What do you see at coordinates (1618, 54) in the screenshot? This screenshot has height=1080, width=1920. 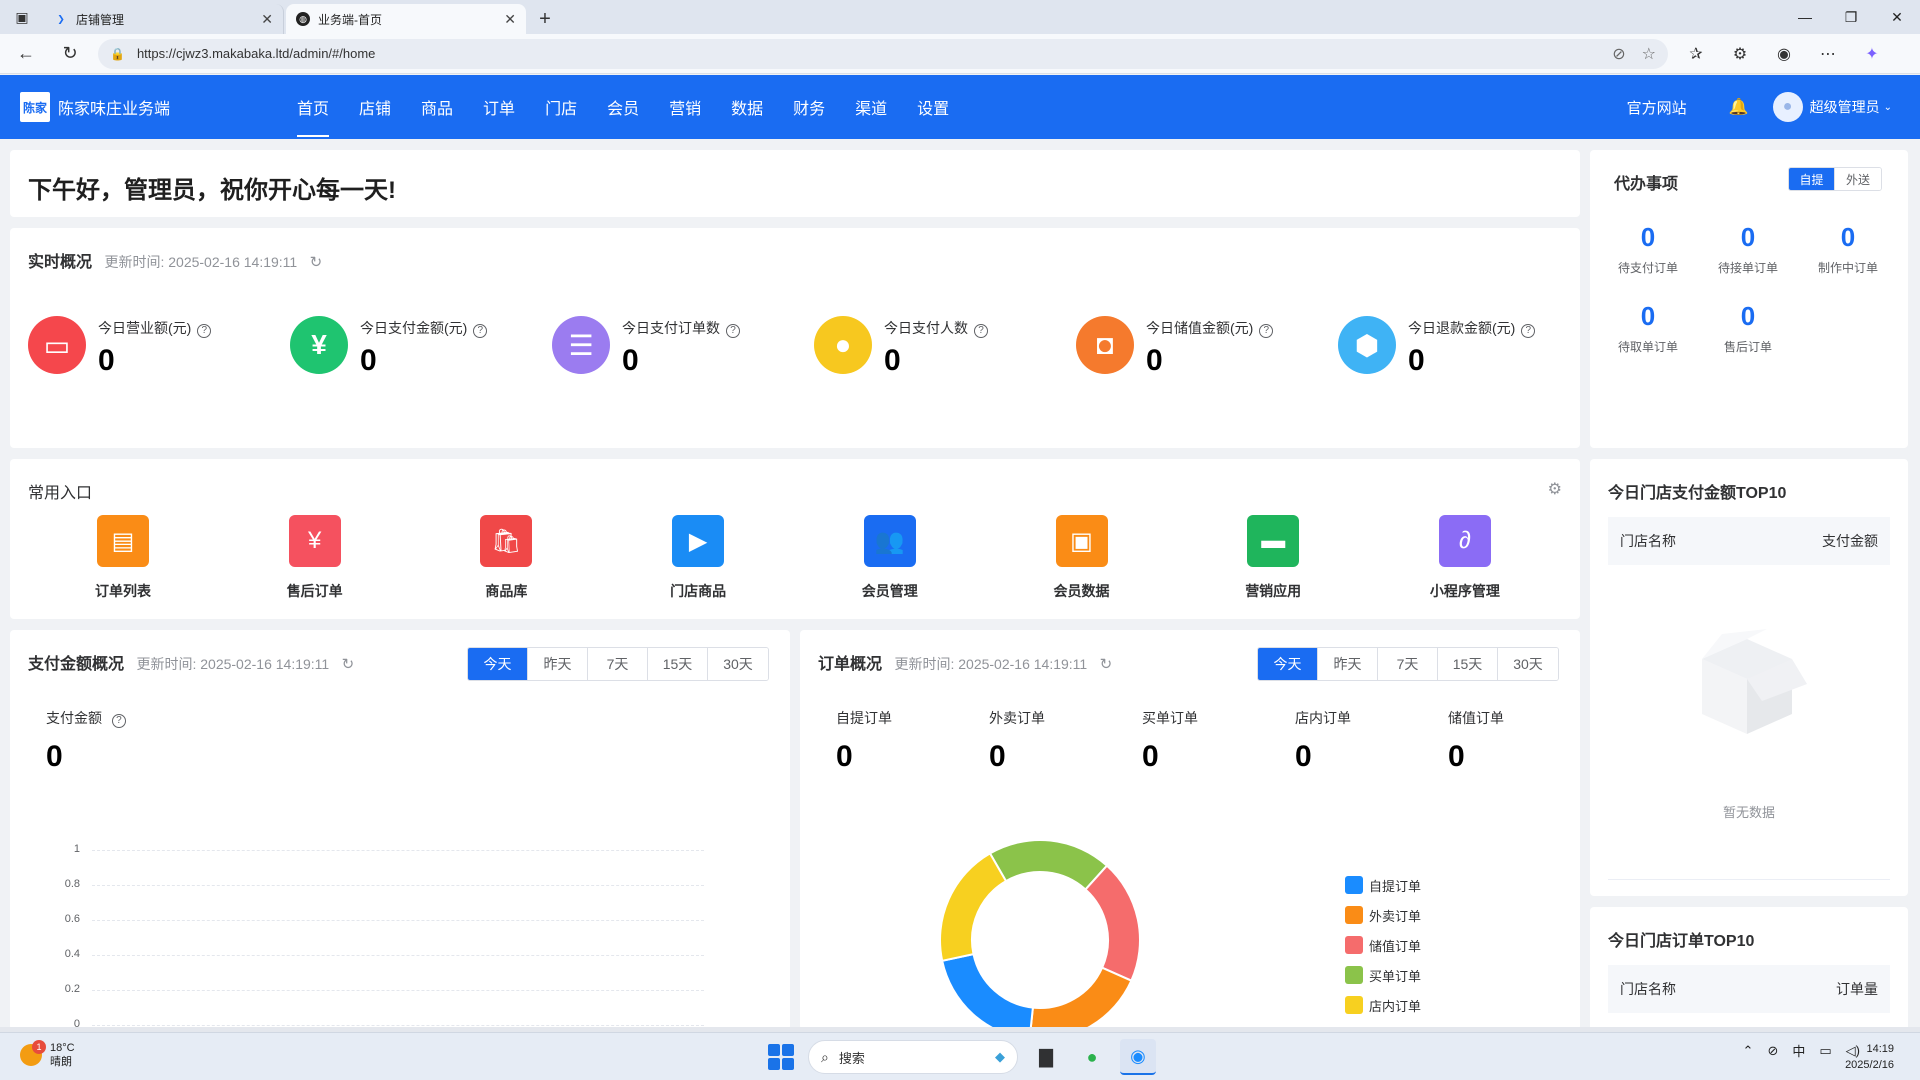 I see `tracking-icon: ⊘` at bounding box center [1618, 54].